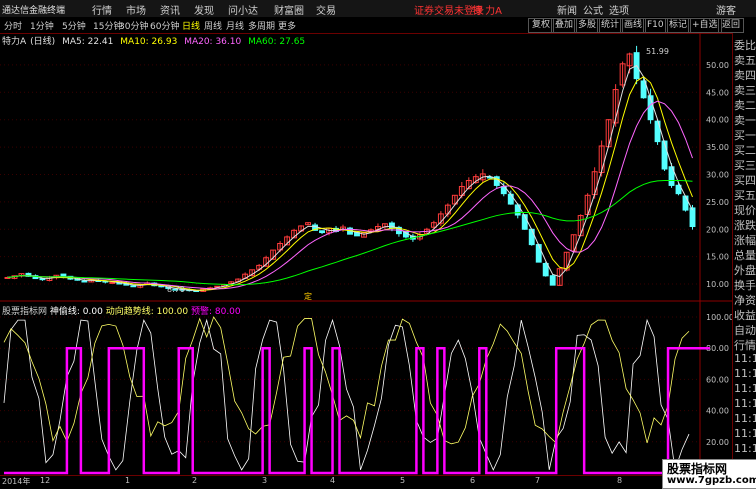  Describe the element at coordinates (243, 9) in the screenshot. I see `menu-wenxiaoda: 问小达` at that location.